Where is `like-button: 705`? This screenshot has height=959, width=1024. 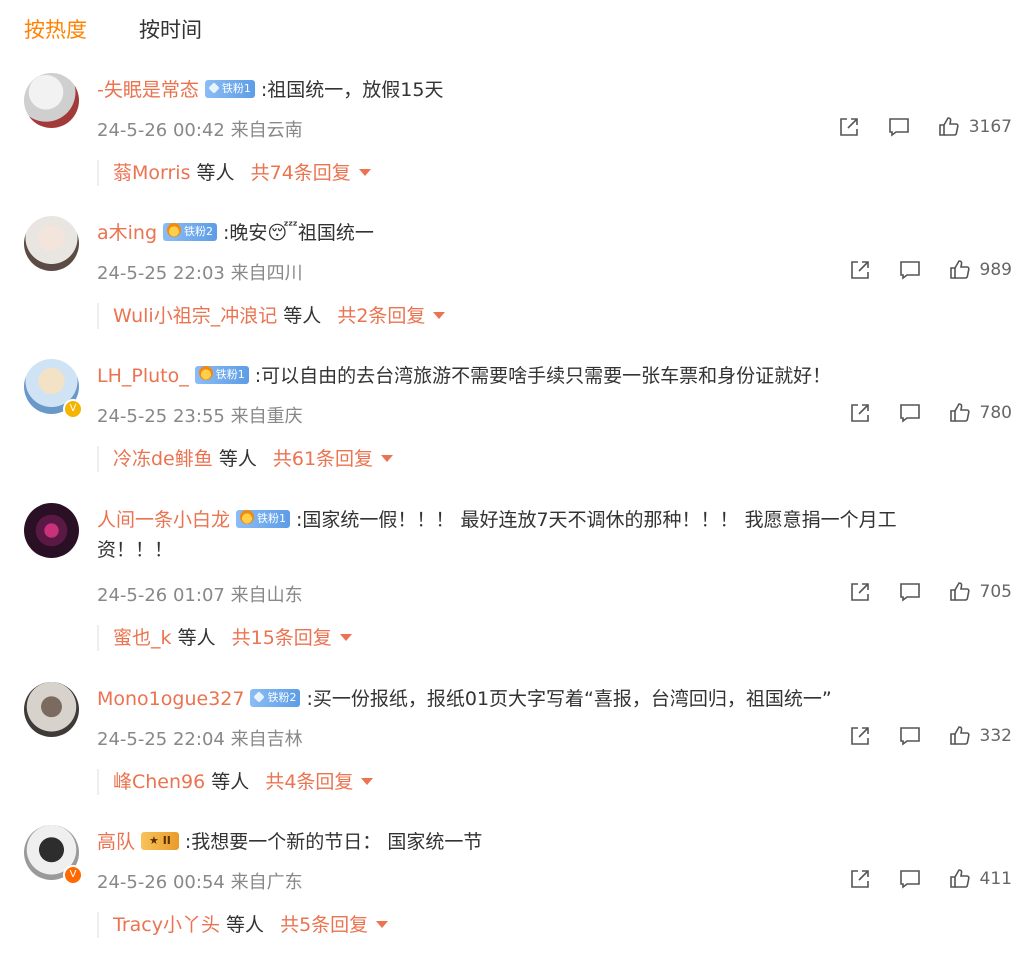 like-button: 705 is located at coordinates (980, 592).